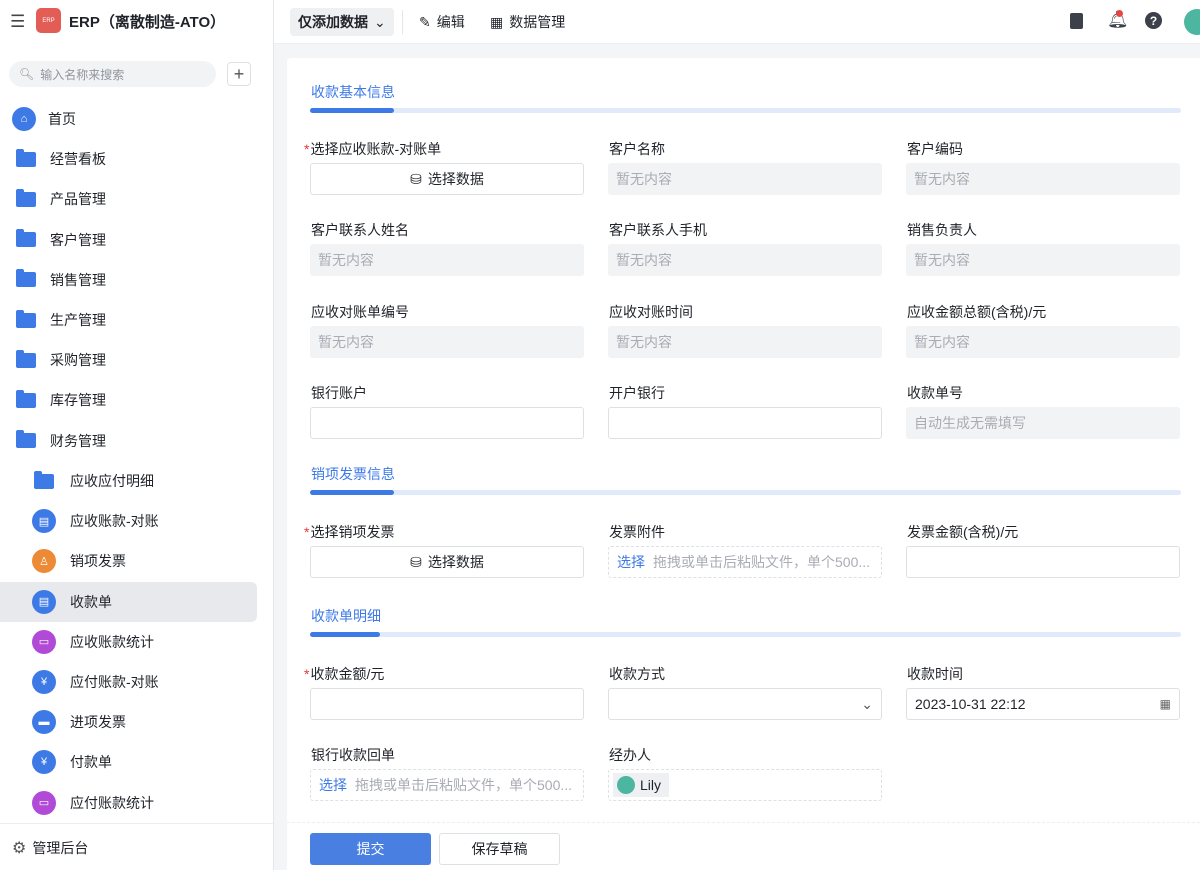 The height and width of the screenshot is (870, 1200). I want to click on sidebar-item-label: 应付账款-对账, so click(114, 682).